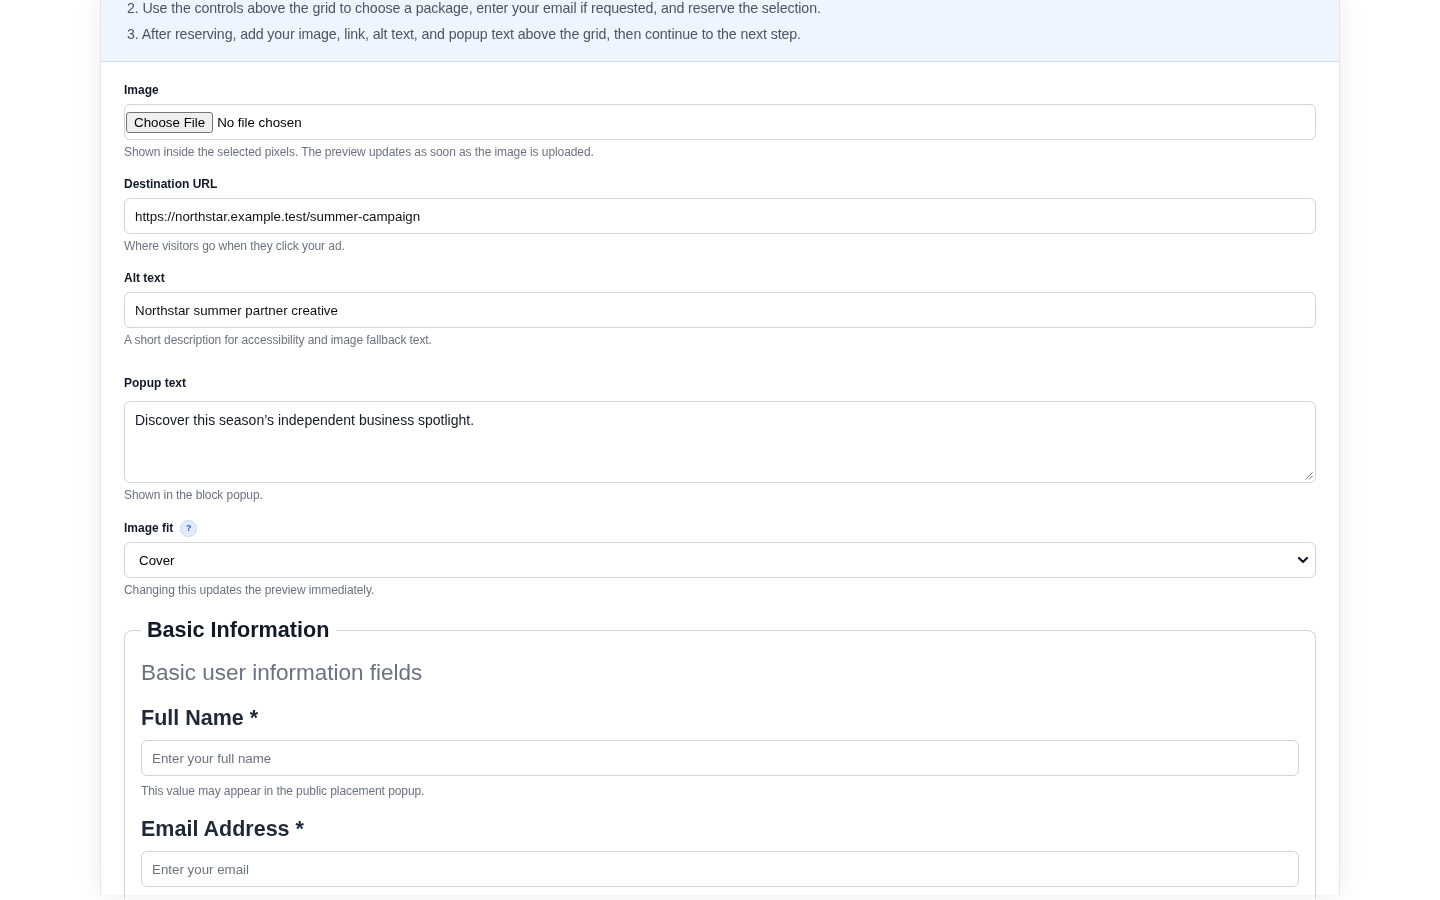 This screenshot has width=1440, height=900. What do you see at coordinates (1309, 476) in the screenshot?
I see `resize-grip-icon` at bounding box center [1309, 476].